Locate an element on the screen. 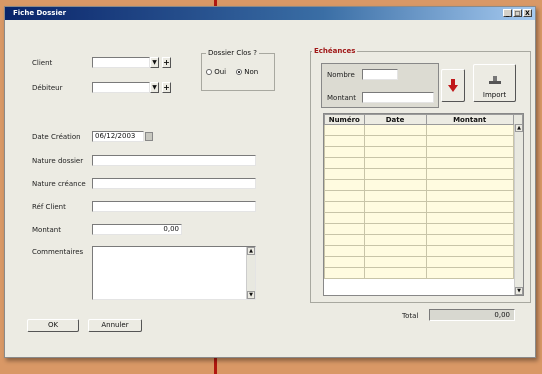  client-combobox is located at coordinates (121, 62).